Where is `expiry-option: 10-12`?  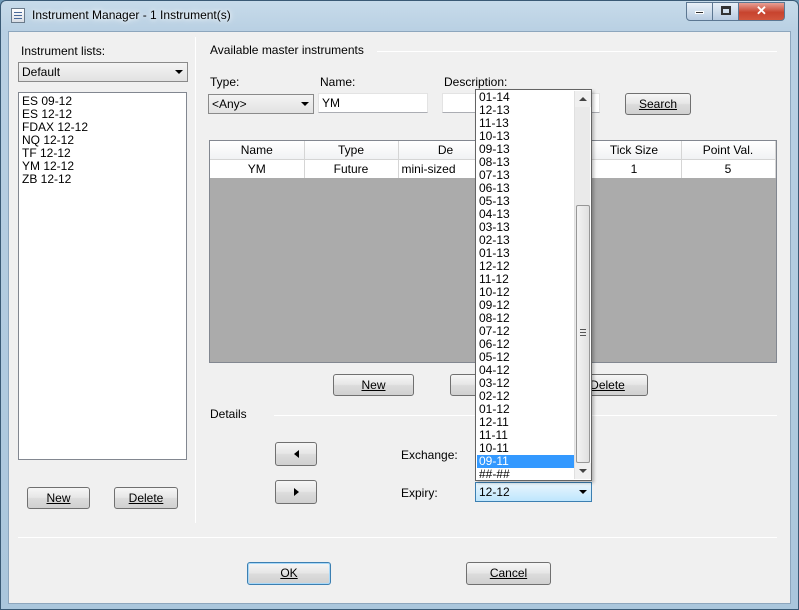
expiry-option: 10-12 is located at coordinates (525, 292).